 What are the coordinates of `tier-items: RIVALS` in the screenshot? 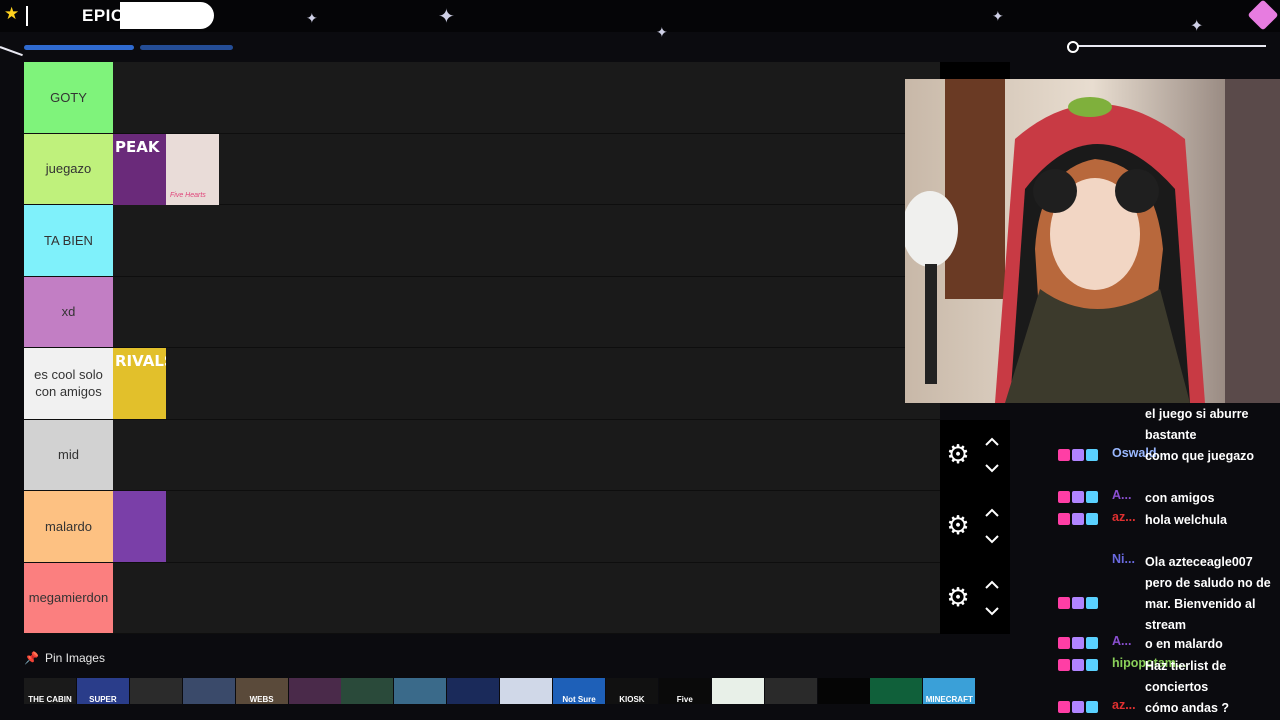 It's located at (526, 383).